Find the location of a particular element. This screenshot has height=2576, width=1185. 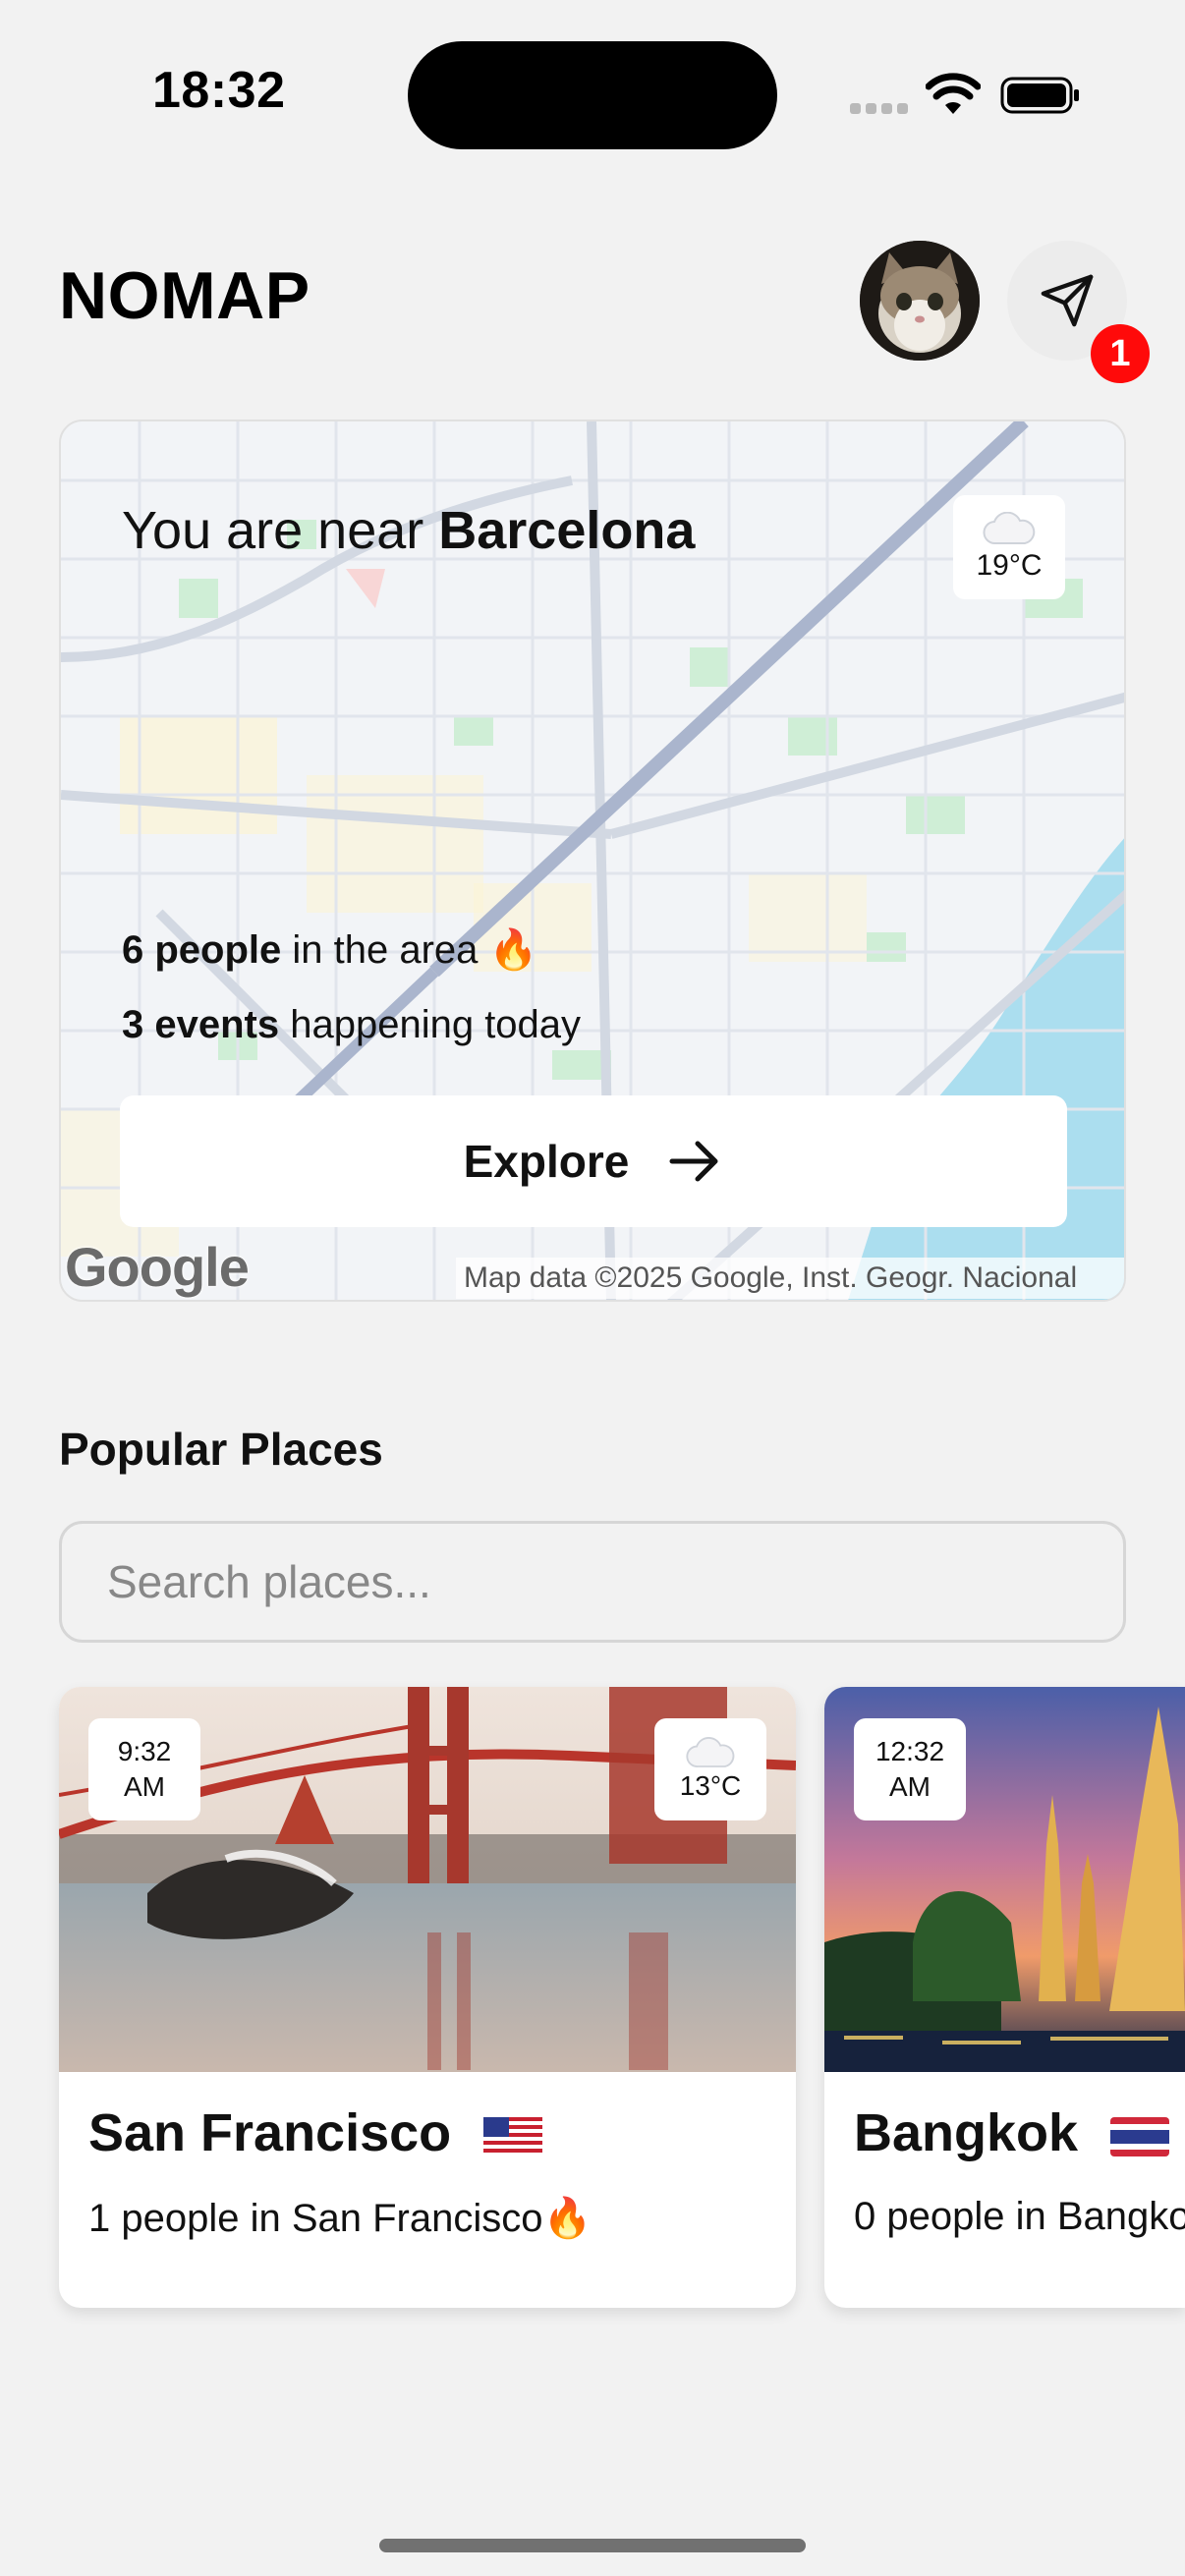

events-count-line: 3 events happening today is located at coordinates (352, 1025).